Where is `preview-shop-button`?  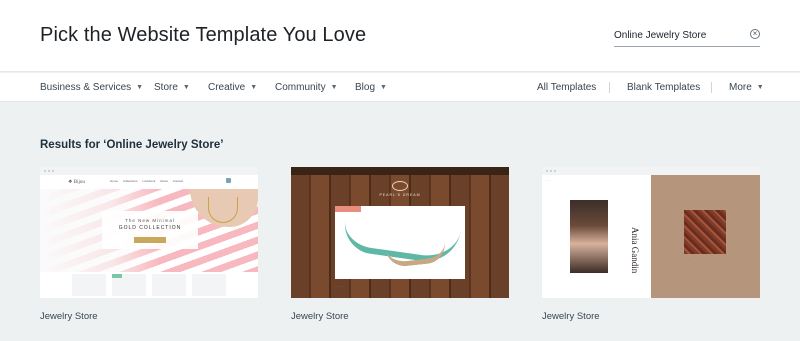 preview-shop-button is located at coordinates (150, 240).